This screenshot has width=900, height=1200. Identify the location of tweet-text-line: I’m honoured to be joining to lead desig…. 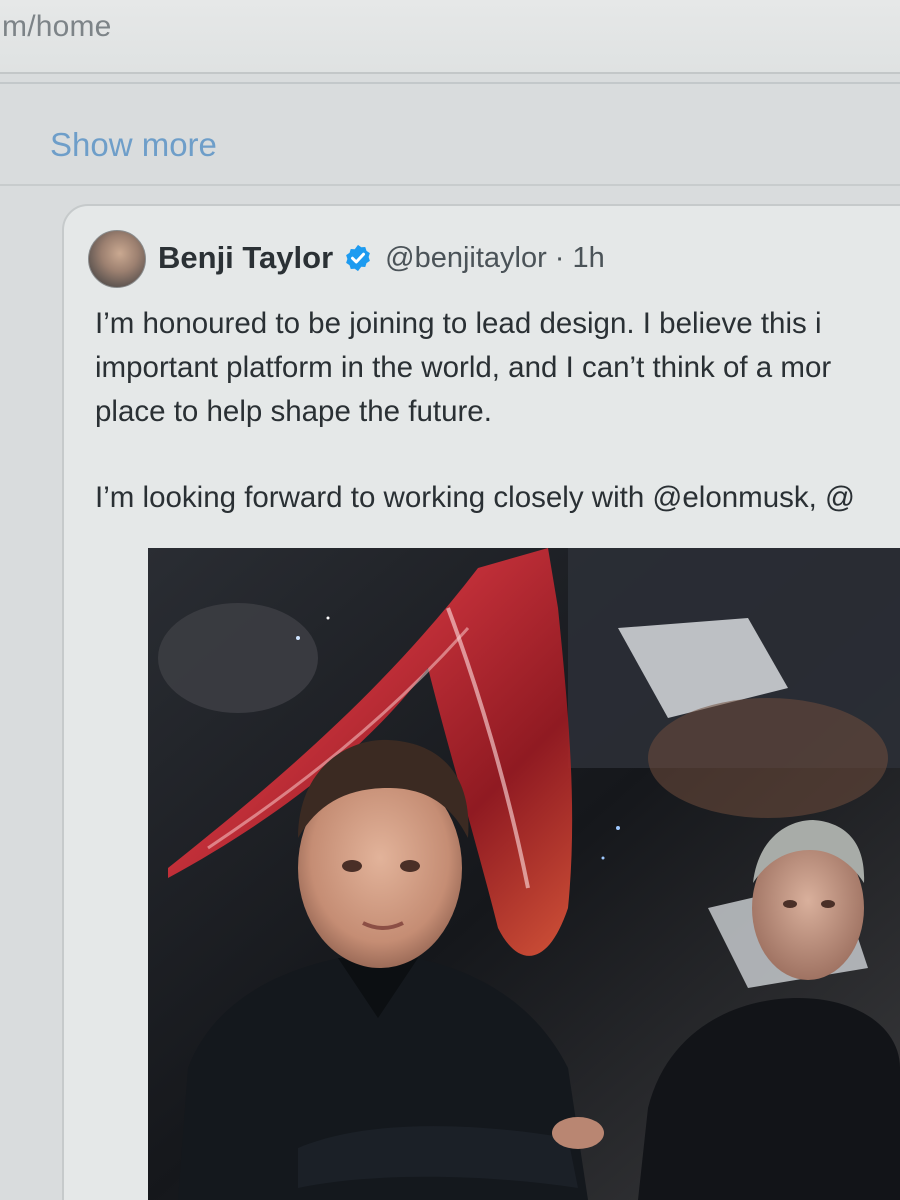
(458, 323).